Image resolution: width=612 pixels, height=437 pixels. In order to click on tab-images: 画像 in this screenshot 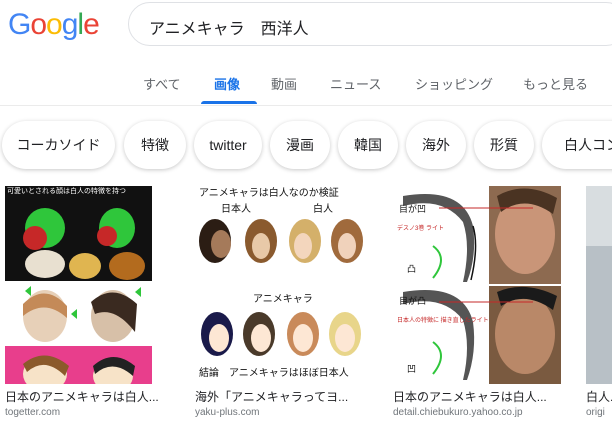, I will do `click(227, 83)`.